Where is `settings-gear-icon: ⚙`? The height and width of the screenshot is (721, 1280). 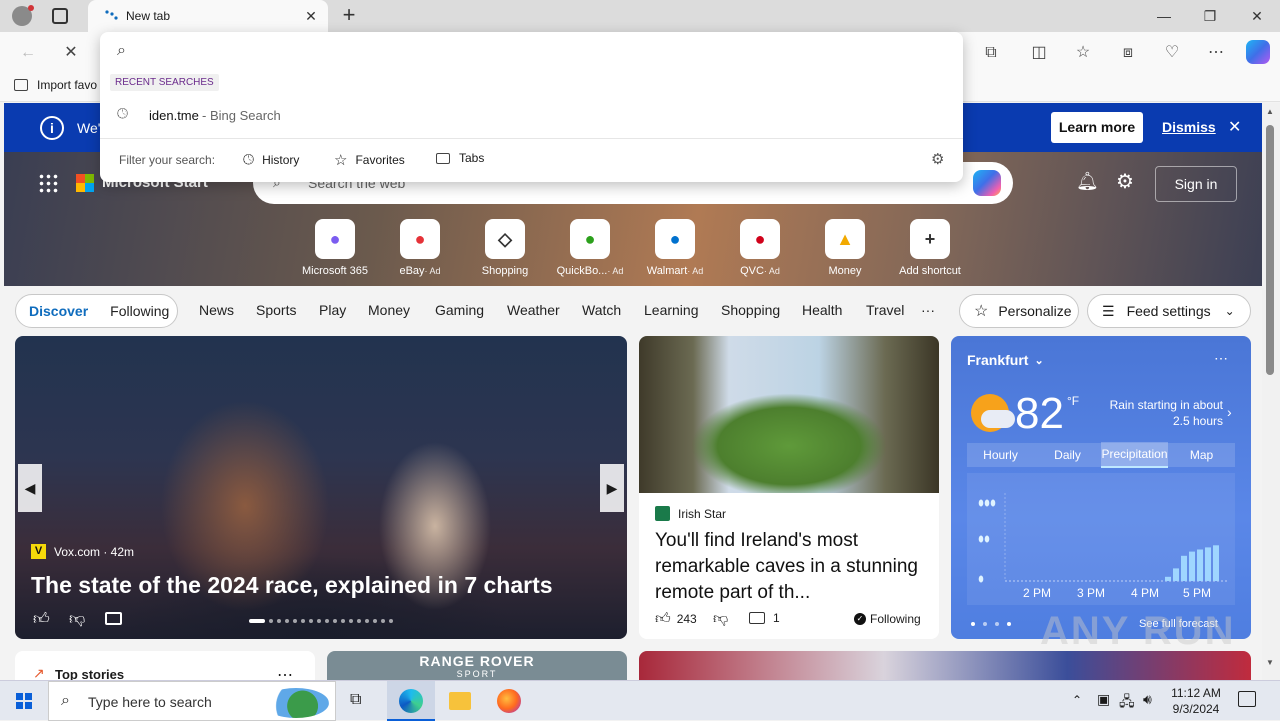 settings-gear-icon: ⚙ is located at coordinates (1125, 181).